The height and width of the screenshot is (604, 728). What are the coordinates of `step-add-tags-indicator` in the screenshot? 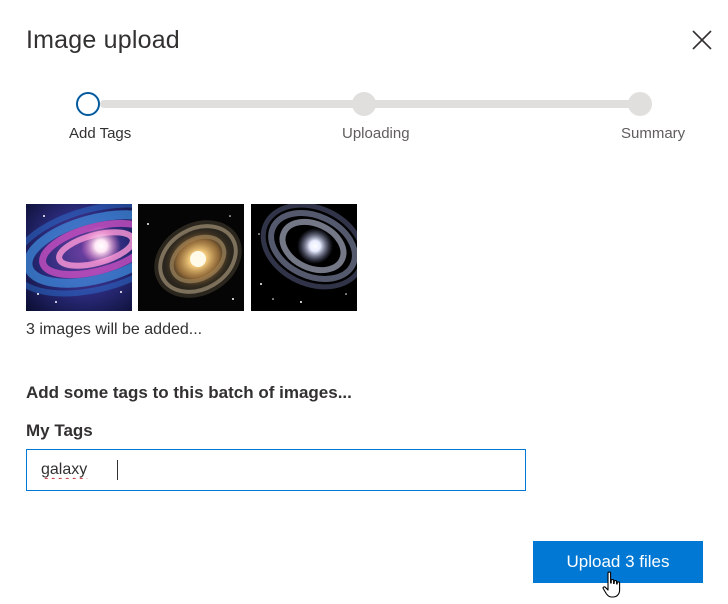 It's located at (88, 104).